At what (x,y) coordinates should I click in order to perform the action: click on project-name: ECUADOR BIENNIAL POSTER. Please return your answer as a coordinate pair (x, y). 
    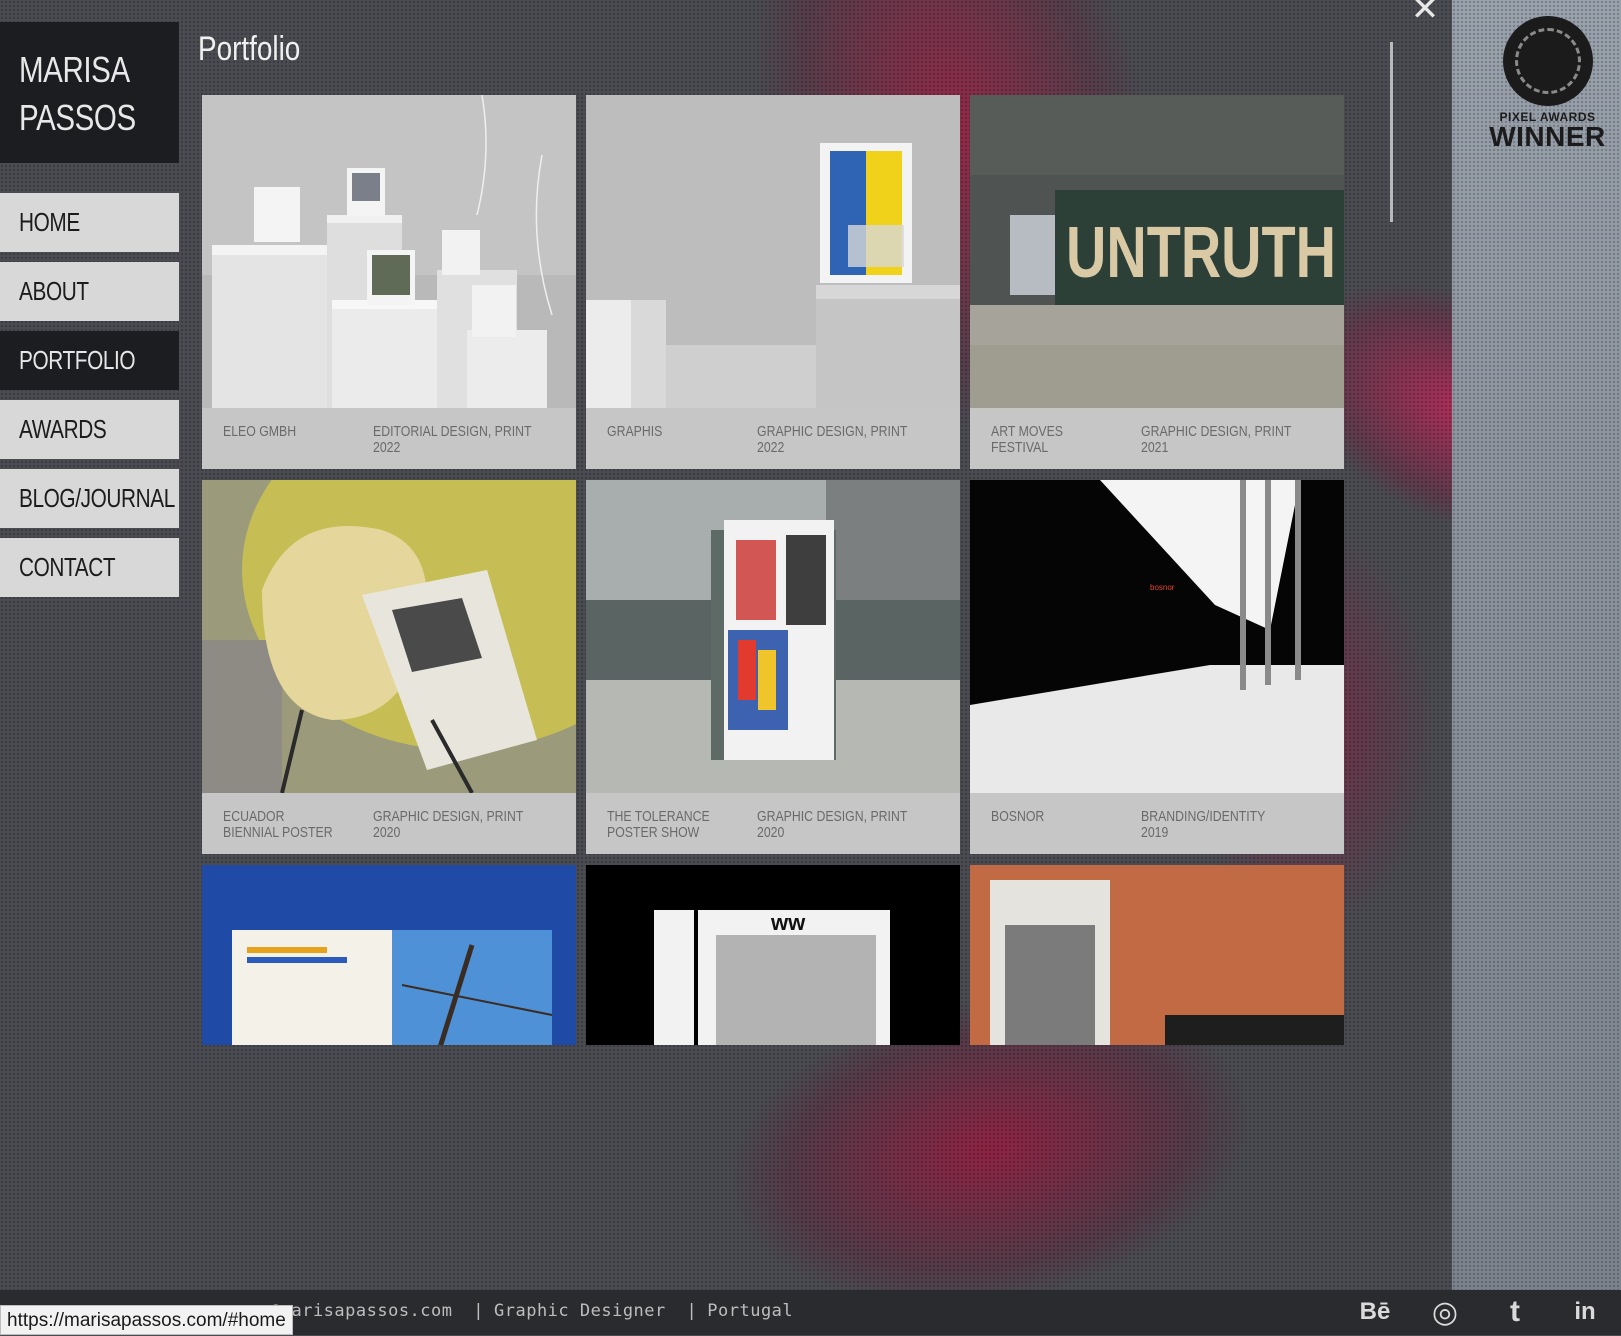
    Looking at the image, I should click on (278, 824).